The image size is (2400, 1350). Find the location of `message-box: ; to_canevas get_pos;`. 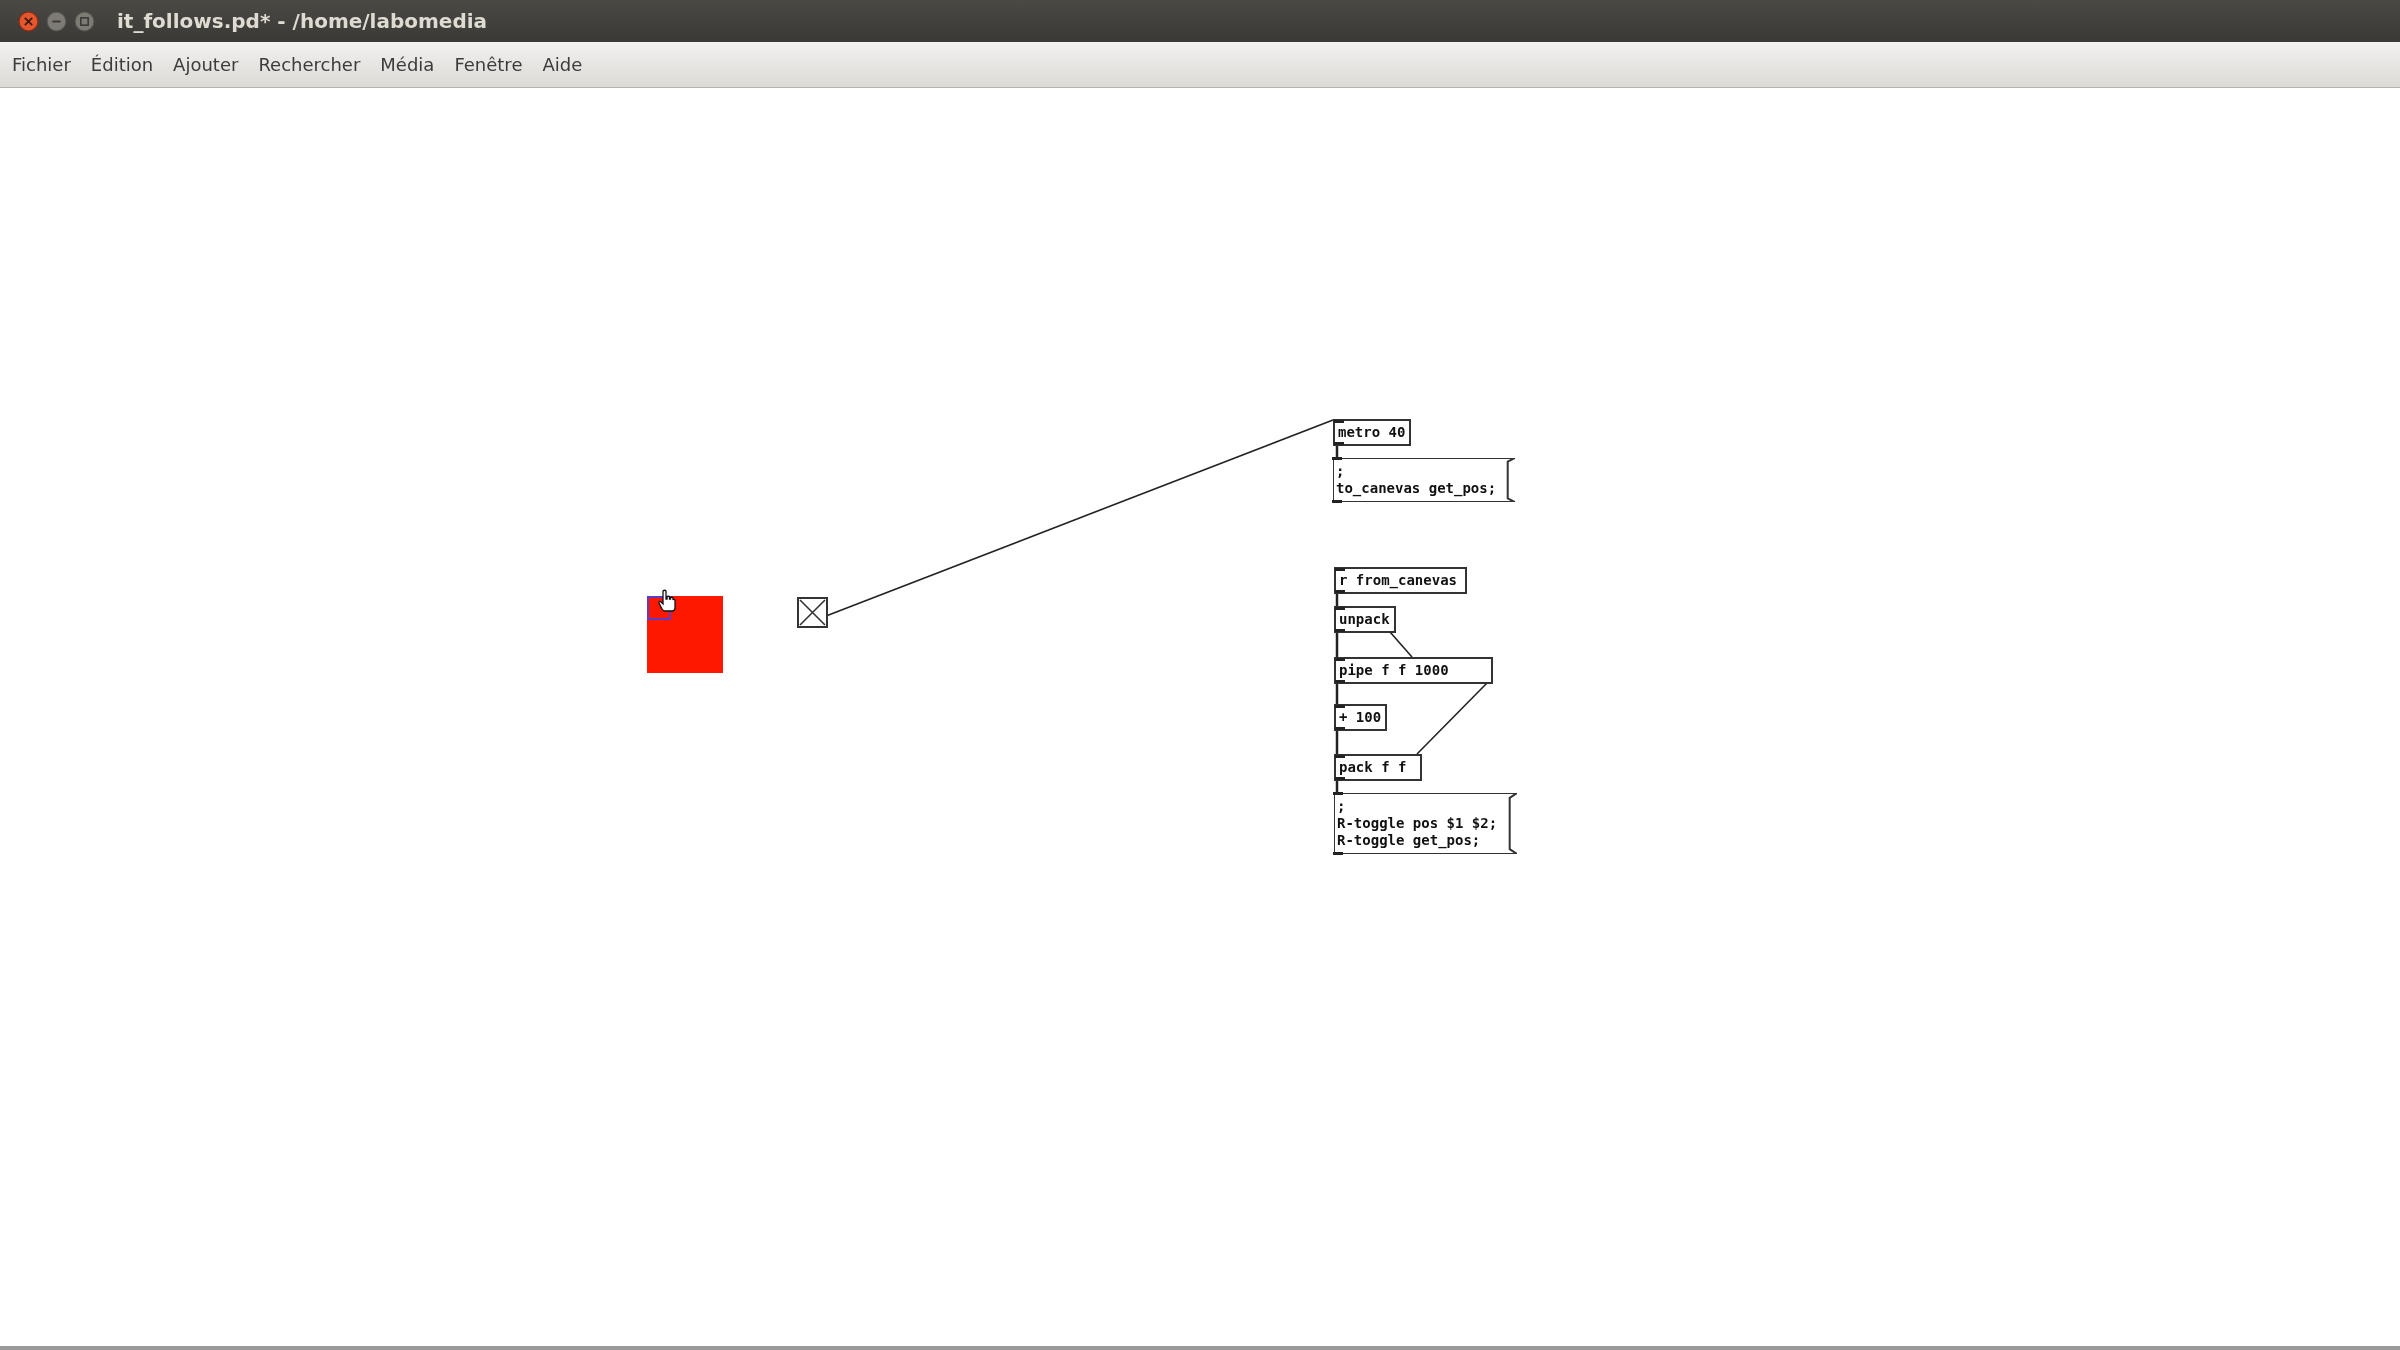

message-box: ; to_canevas get_pos; is located at coordinates (1424, 480).